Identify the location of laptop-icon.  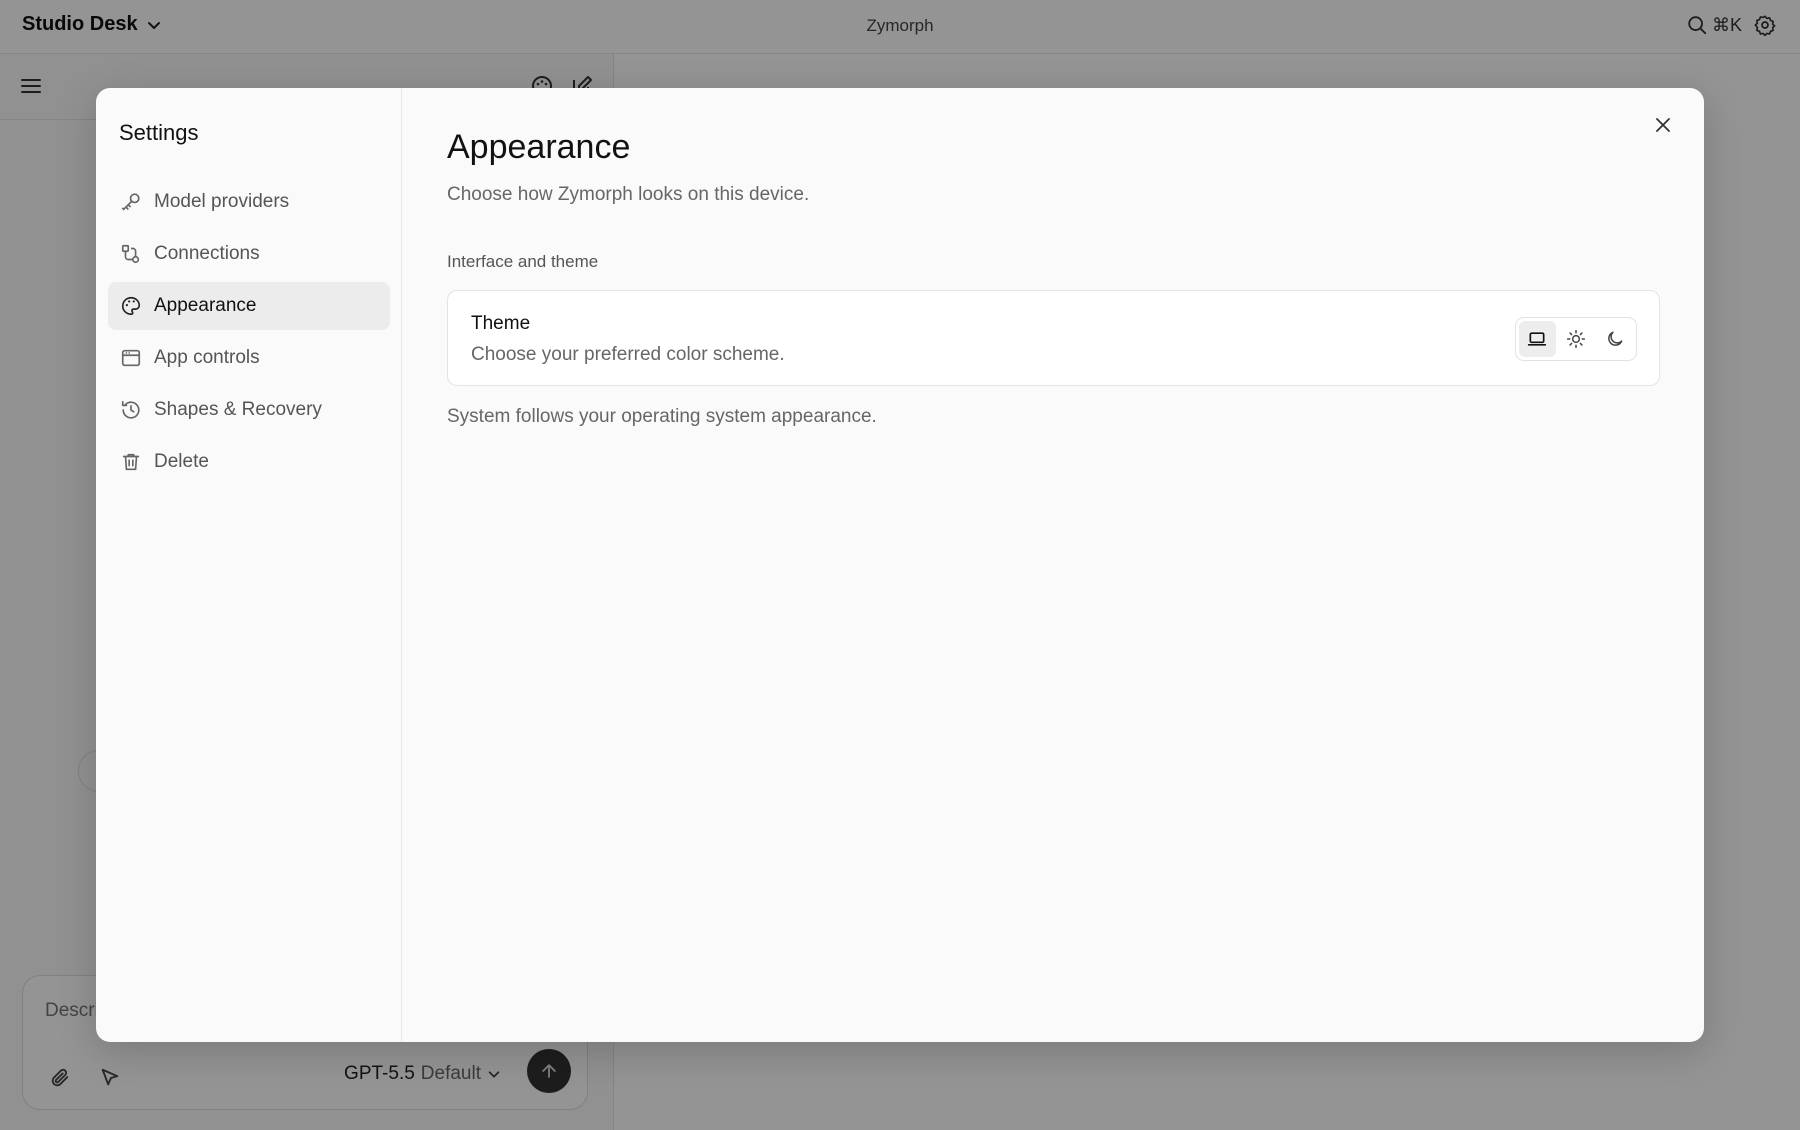
(1537, 339).